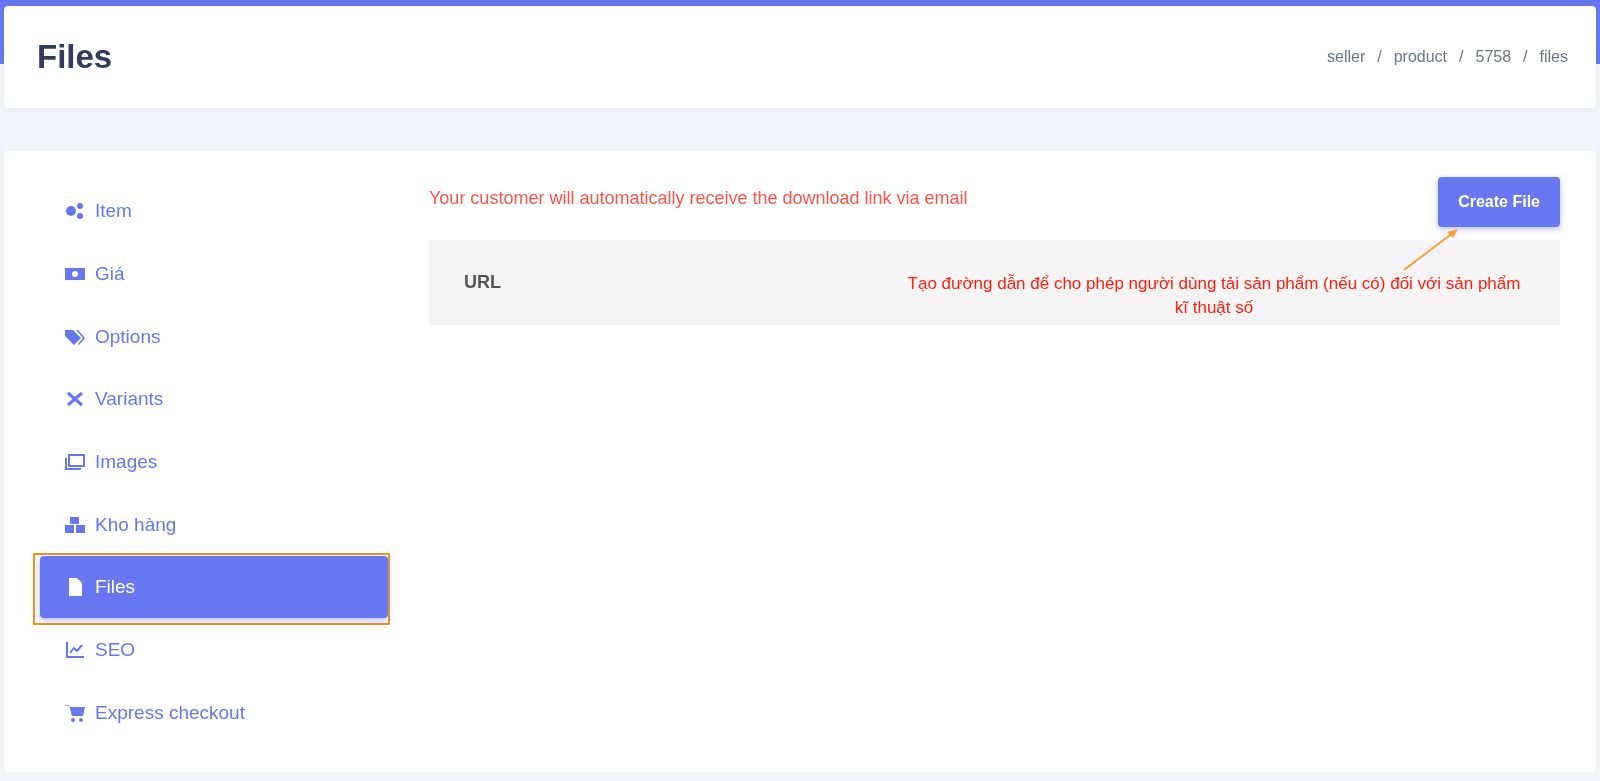 This screenshot has height=781, width=1600. What do you see at coordinates (1214, 296) in the screenshot?
I see `annotation-note: Tạo đường dẫn để cho phép người dùng tải sản phẩm (nếu có) đối với sản phẩm kĩ thuật số` at bounding box center [1214, 296].